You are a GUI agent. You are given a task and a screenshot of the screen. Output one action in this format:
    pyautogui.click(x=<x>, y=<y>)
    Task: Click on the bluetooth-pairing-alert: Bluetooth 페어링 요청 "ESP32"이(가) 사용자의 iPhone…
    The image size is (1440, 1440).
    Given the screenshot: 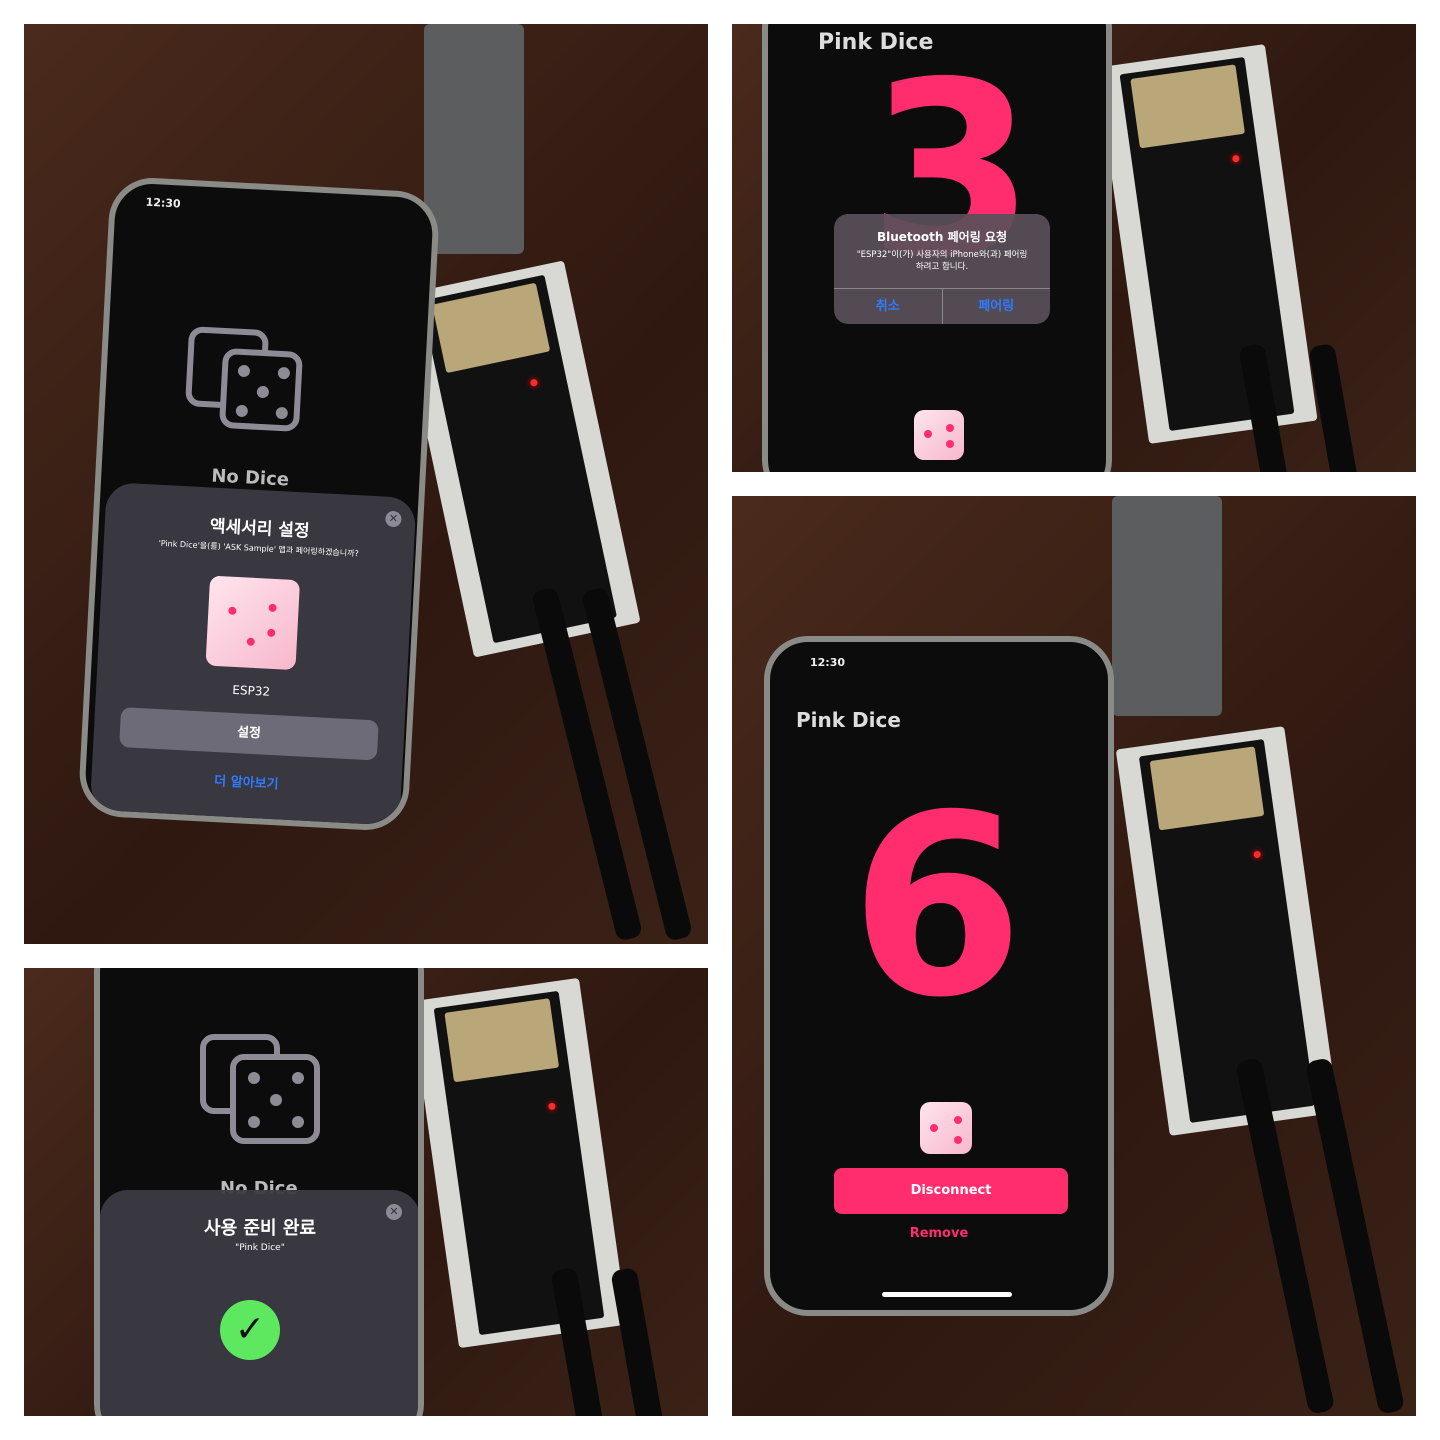 What is the action you would take?
    pyautogui.click(x=942, y=269)
    